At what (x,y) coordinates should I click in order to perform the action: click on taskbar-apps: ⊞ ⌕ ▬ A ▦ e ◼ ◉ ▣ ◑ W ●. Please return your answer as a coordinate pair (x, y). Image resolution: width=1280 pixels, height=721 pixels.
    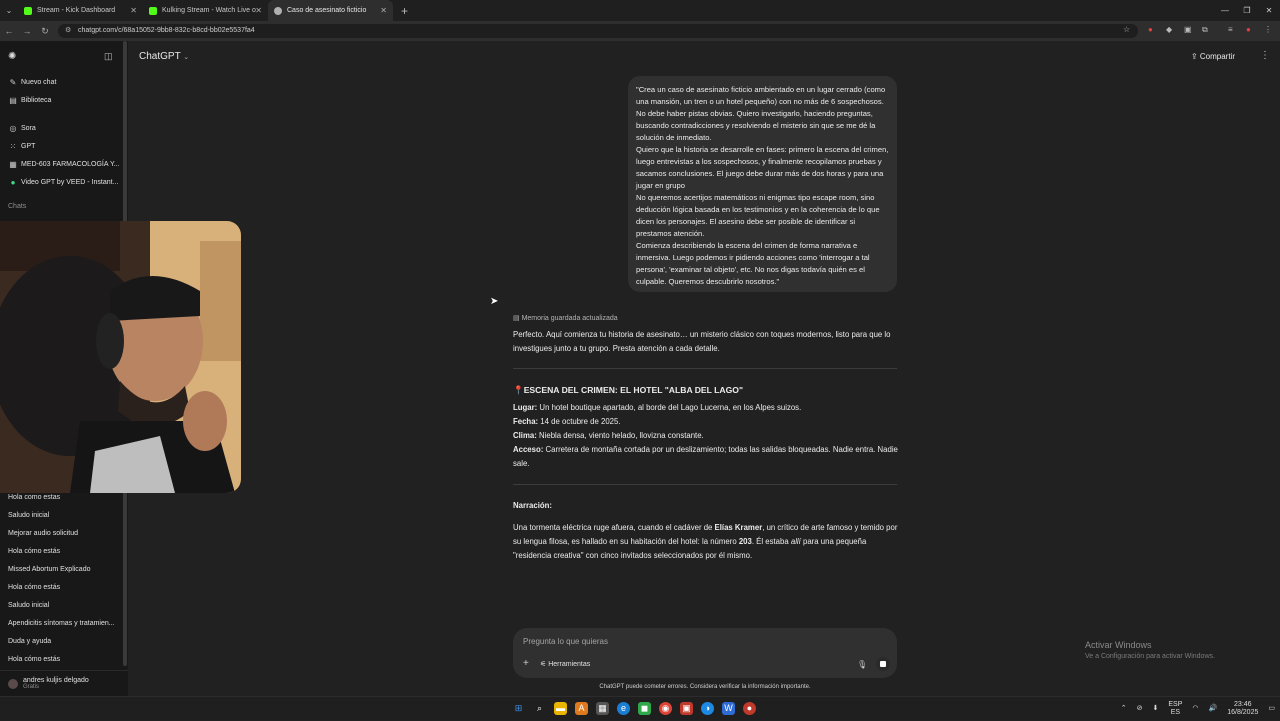
    Looking at the image, I should click on (634, 708).